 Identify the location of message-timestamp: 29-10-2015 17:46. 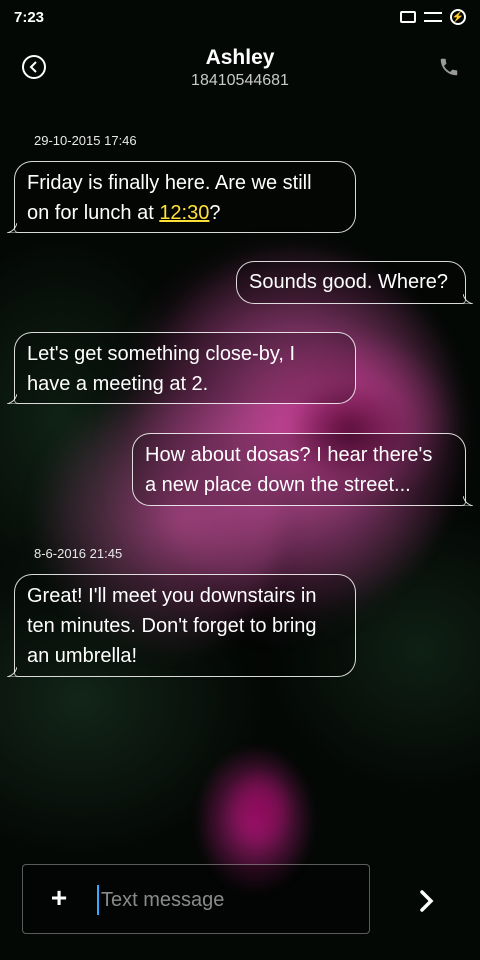
(85, 140).